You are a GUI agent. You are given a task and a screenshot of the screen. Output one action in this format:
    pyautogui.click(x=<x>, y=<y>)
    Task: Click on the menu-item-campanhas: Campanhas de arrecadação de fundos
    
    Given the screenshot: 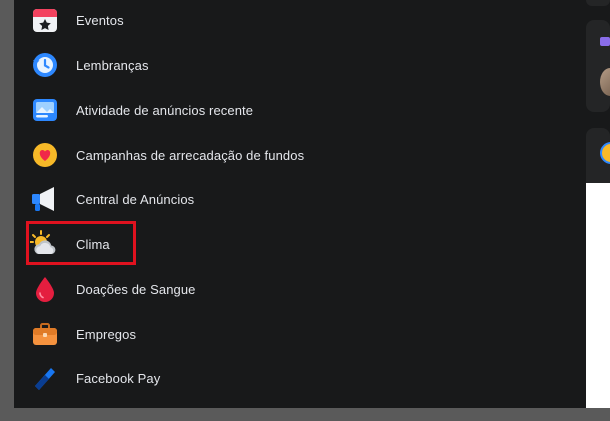 What is the action you would take?
    pyautogui.click(x=236, y=155)
    